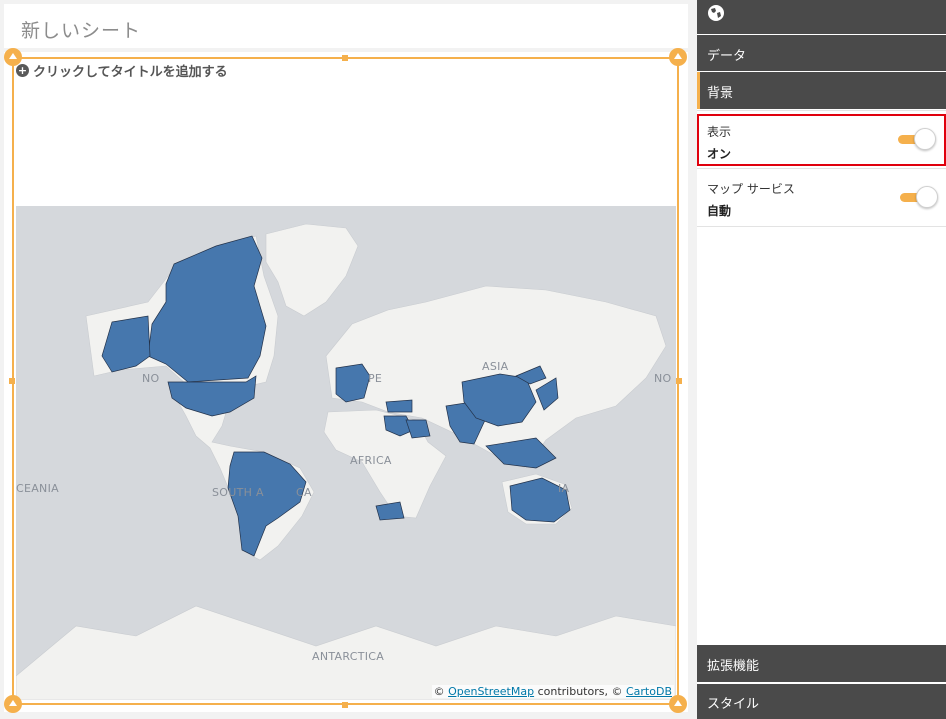 The height and width of the screenshot is (719, 946). What do you see at coordinates (720, 93) in the screenshot?
I see `panel-section-background-label: 背景` at bounding box center [720, 93].